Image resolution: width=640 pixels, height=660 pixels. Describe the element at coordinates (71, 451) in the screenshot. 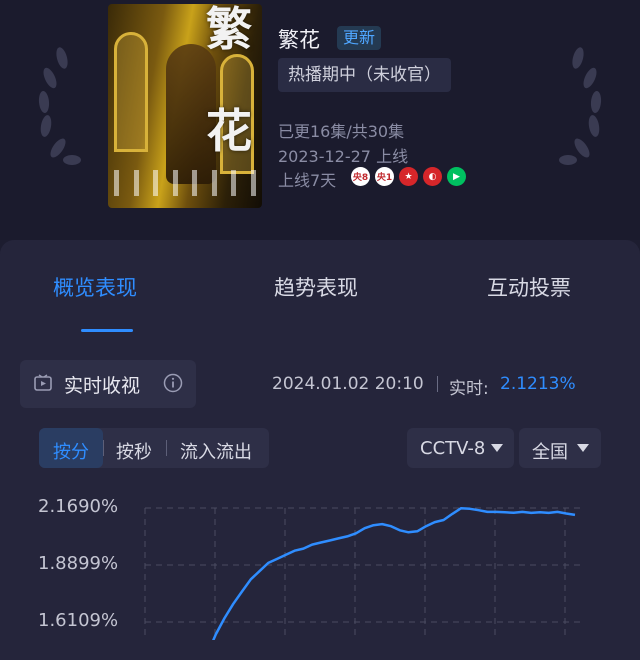

I see `segment-by-minute: 按分` at that location.